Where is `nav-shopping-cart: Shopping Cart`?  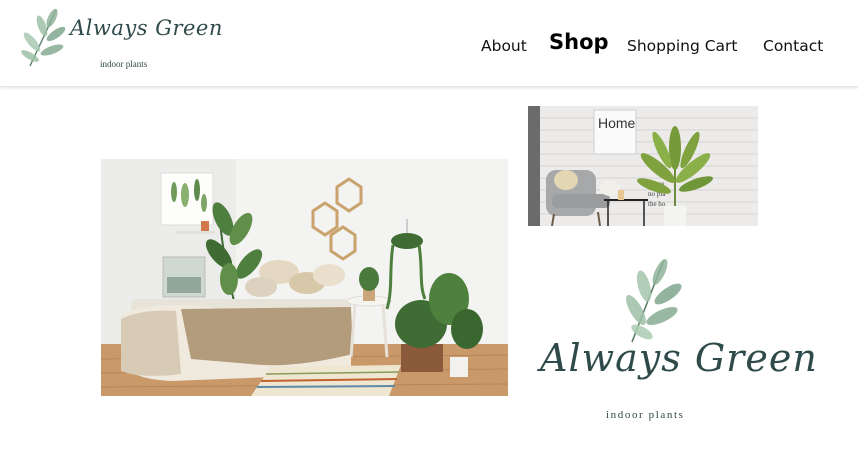 nav-shopping-cart: Shopping Cart is located at coordinates (682, 46).